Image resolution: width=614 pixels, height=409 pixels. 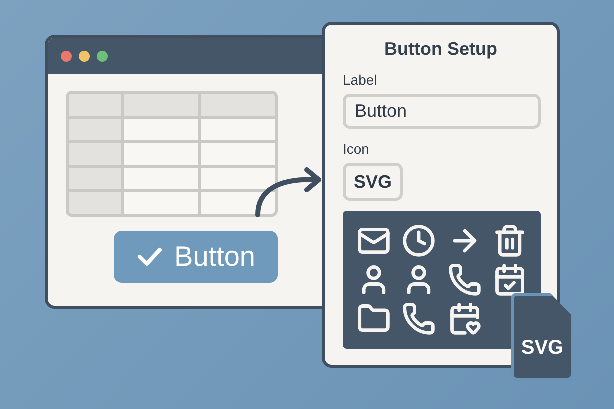 What do you see at coordinates (373, 182) in the screenshot?
I see `icon-field: SVG` at bounding box center [373, 182].